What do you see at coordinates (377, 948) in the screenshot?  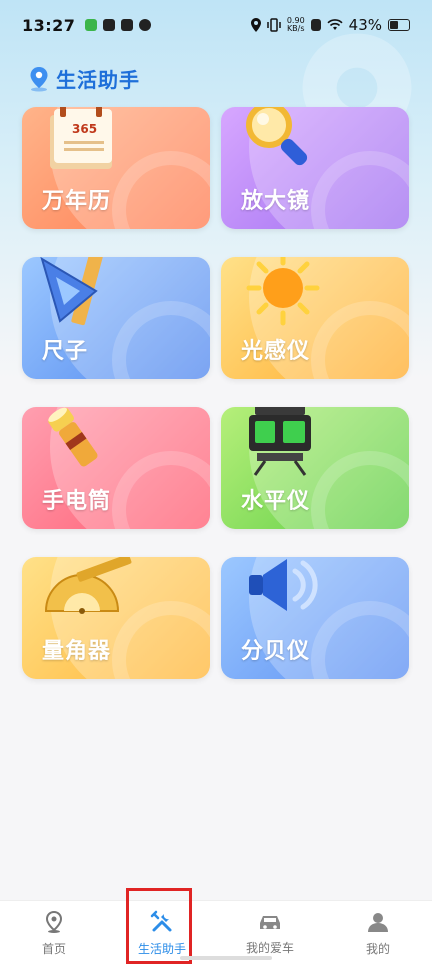 I see `nav-label: 我的` at bounding box center [377, 948].